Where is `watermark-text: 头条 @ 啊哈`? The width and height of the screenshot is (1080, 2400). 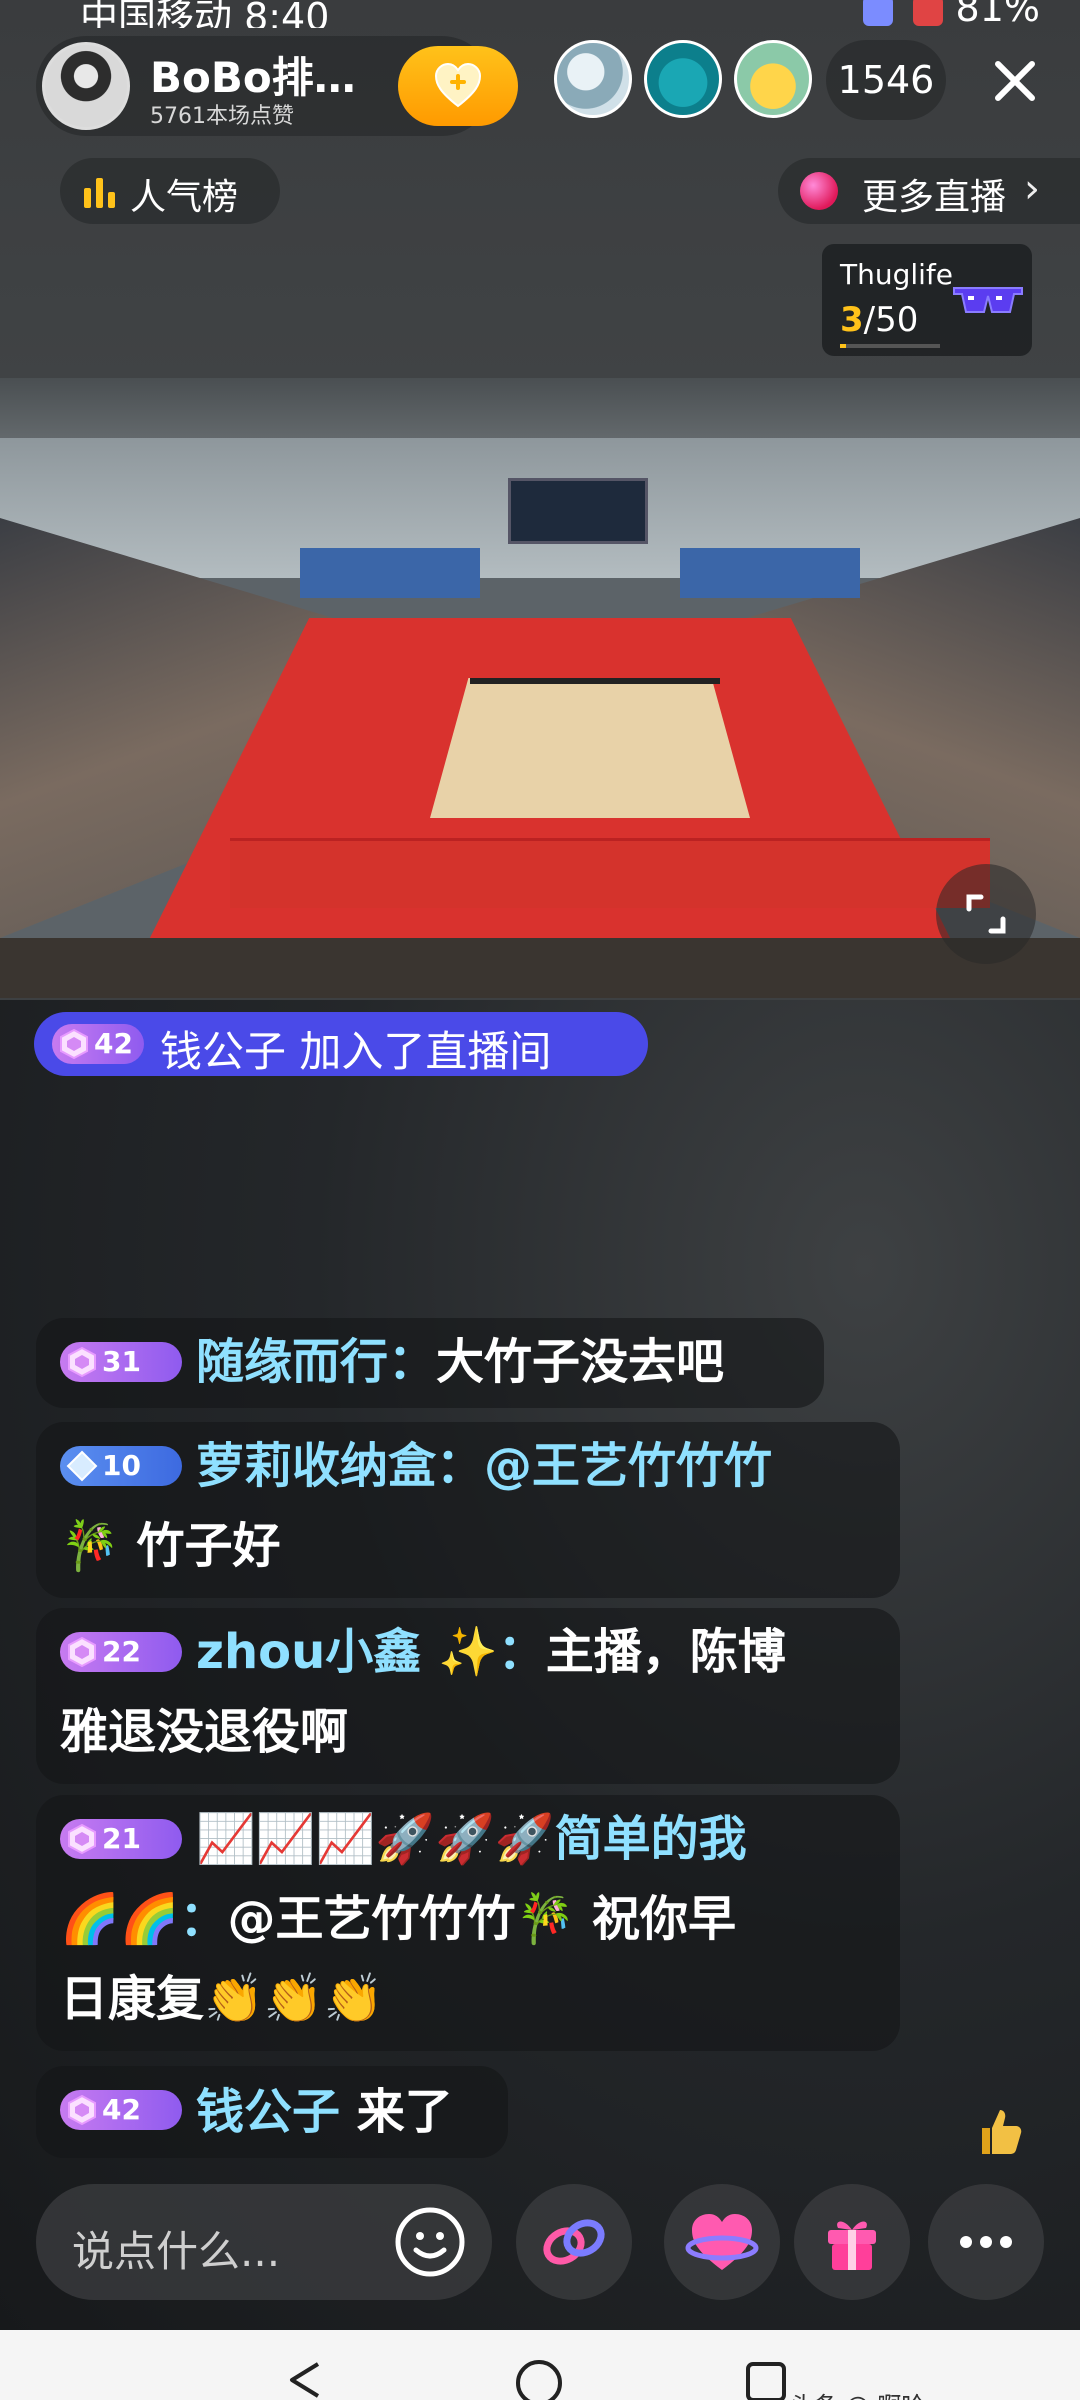
watermark-text: 头条 @ 啊哈 is located at coordinates (857, 2393).